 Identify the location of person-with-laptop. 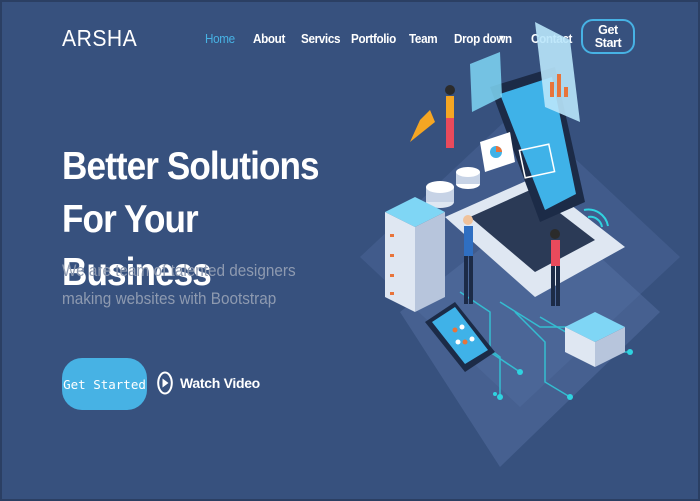
(468, 259).